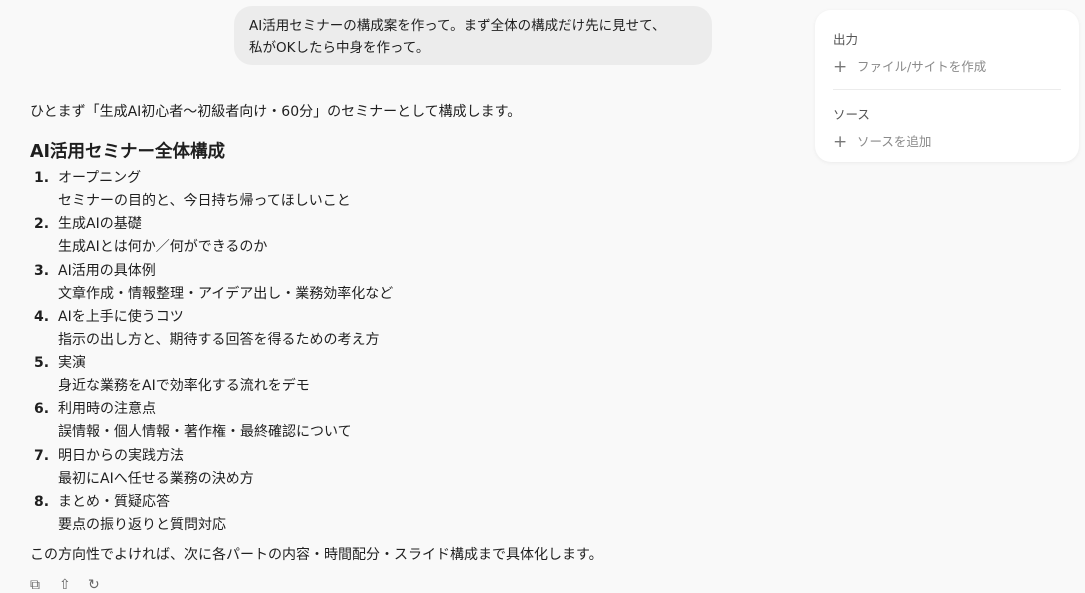 The height and width of the screenshot is (593, 1085). What do you see at coordinates (107, 270) in the screenshot?
I see `item-title: AI活用の具体例` at bounding box center [107, 270].